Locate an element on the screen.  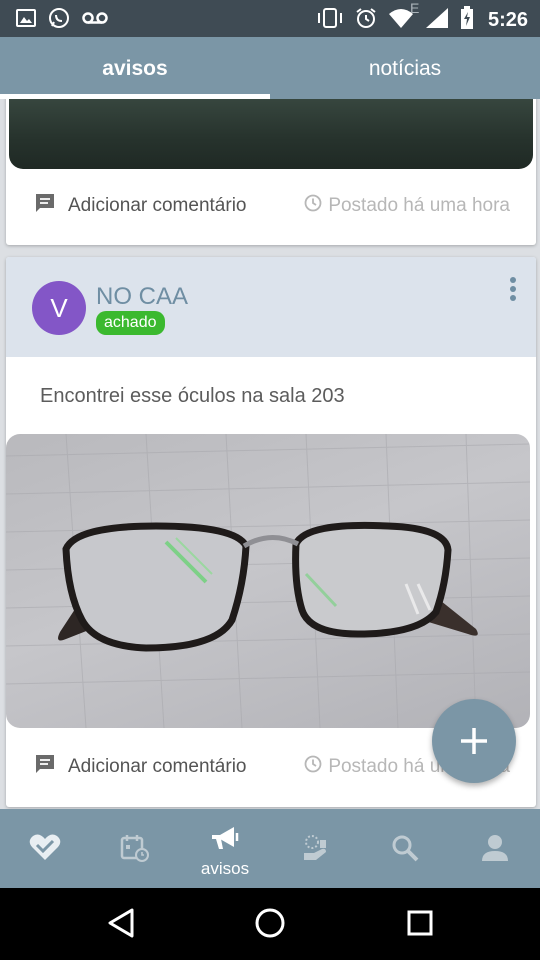
clock: 5:26 is located at coordinates (507, 20).